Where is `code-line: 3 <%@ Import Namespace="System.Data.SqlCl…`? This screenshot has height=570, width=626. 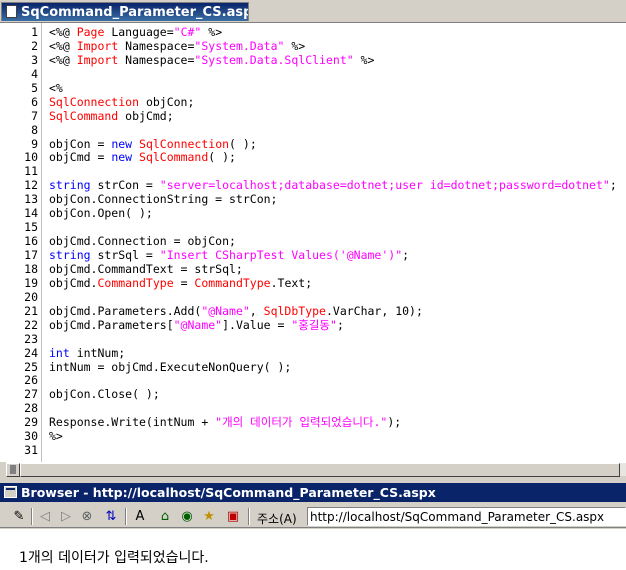 code-line: 3 <%@ Import Namespace="System.Data.SqlCl… is located at coordinates (313, 61).